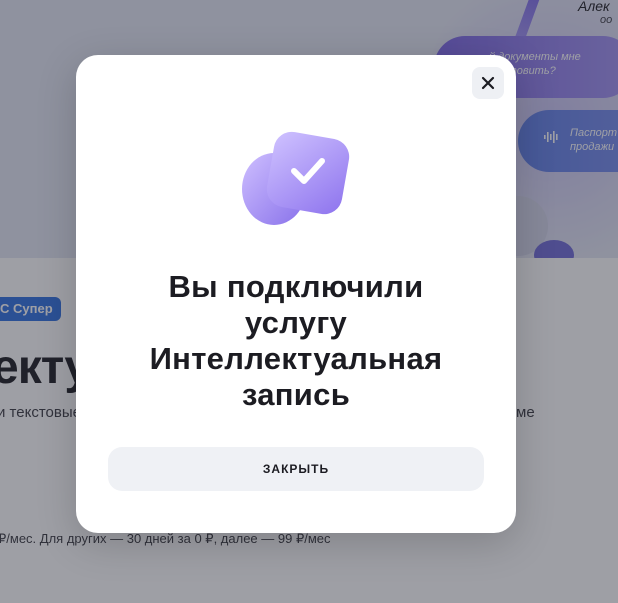 The image size is (618, 603). I want to click on close-dialog-button: ЗАКРЫТЬ, so click(296, 469).